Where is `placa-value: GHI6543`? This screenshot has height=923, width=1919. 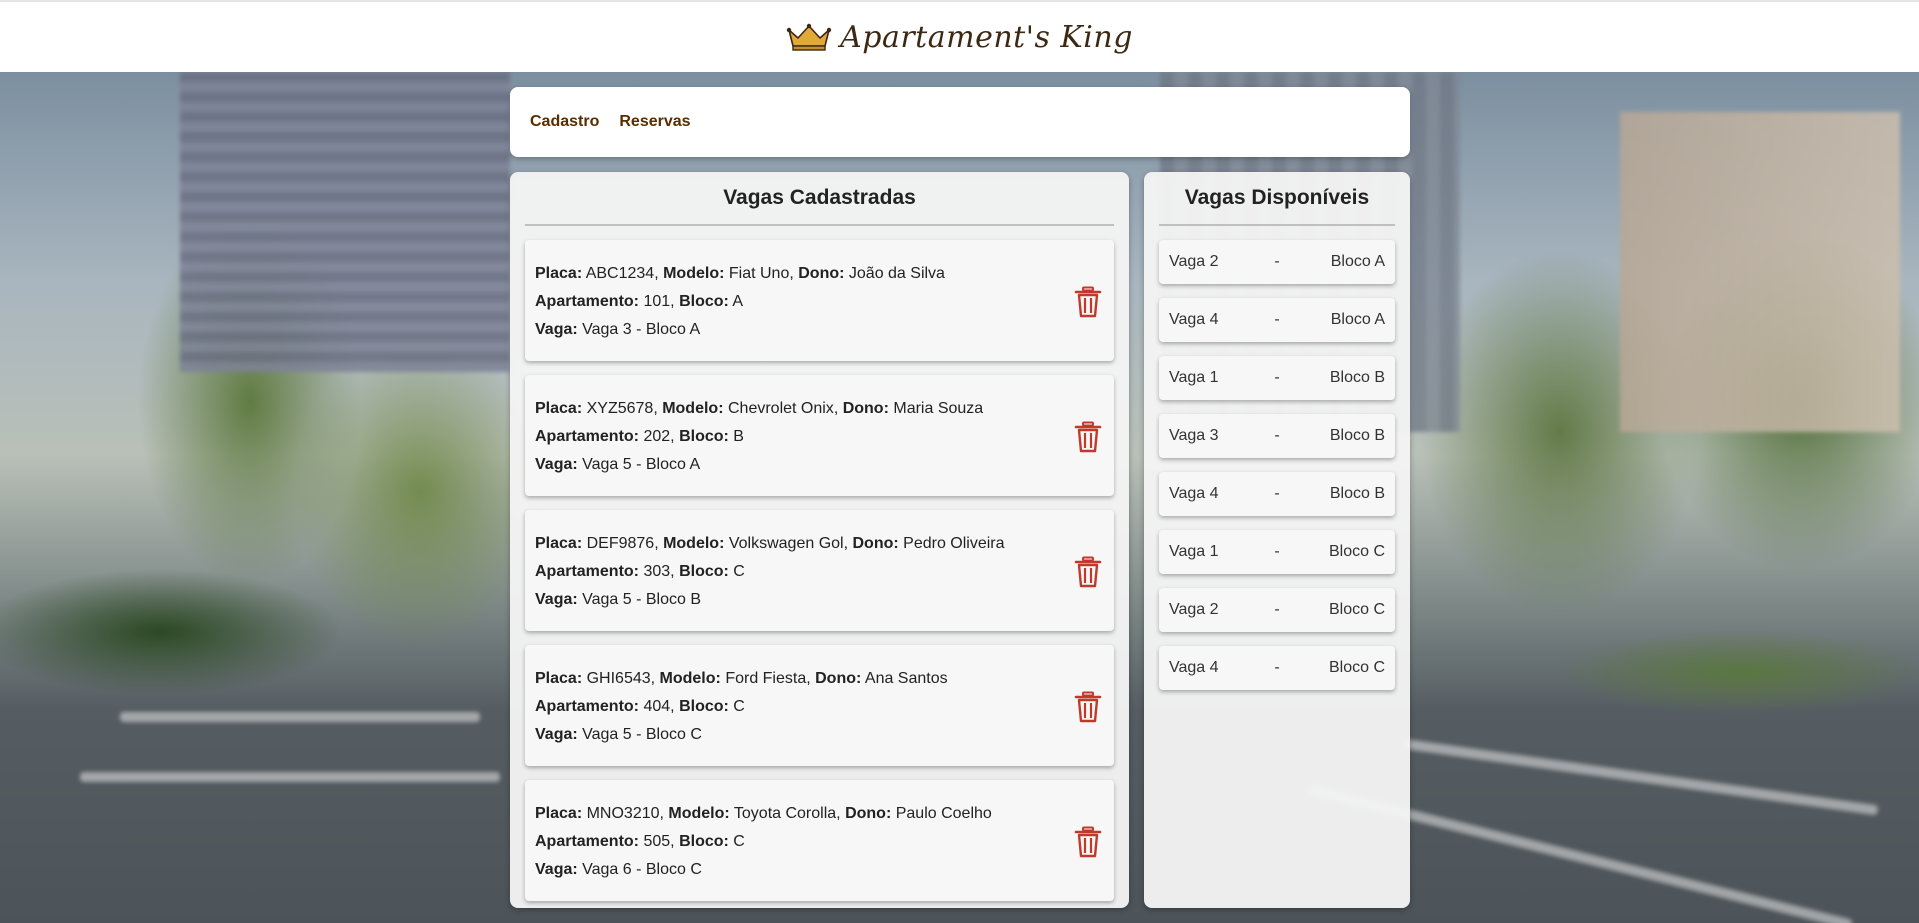
placa-value: GHI6543 is located at coordinates (618, 678).